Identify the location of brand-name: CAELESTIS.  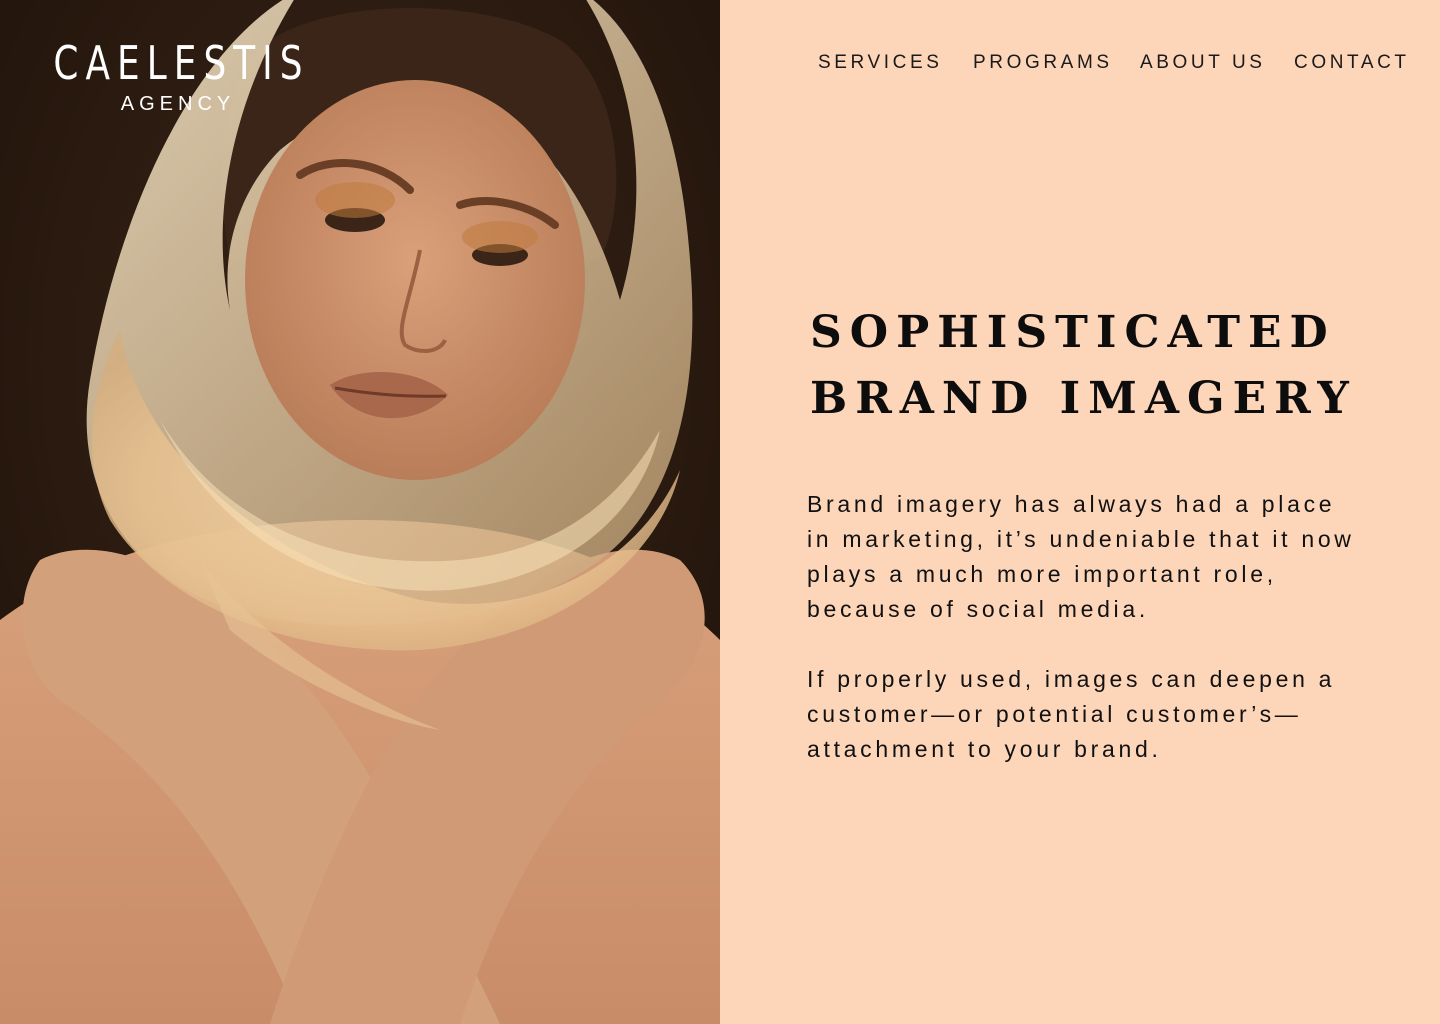
(181, 63).